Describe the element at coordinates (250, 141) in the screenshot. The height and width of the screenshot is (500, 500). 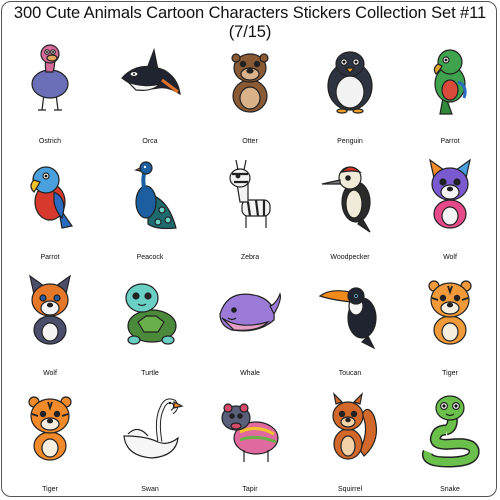
I see `sticker-label: Otter` at that location.